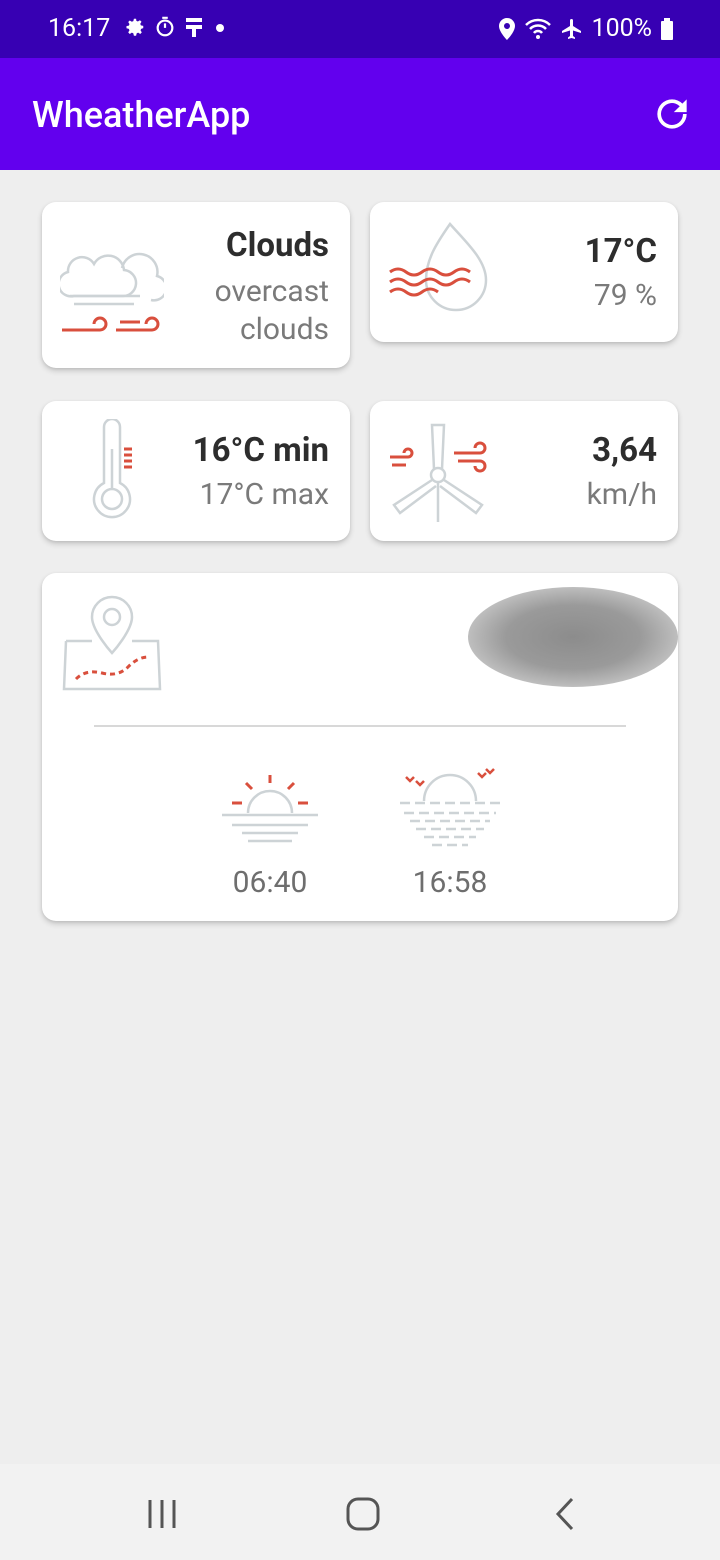 The width and height of the screenshot is (720, 1560). What do you see at coordinates (112, 292) in the screenshot?
I see `cloud-wind-icon` at bounding box center [112, 292].